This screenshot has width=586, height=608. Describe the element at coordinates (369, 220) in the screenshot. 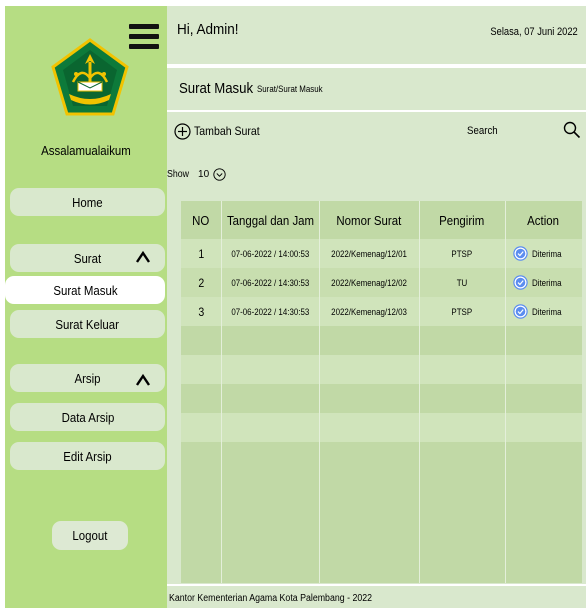

I see `column-header-nomor: Nomor Surat` at that location.